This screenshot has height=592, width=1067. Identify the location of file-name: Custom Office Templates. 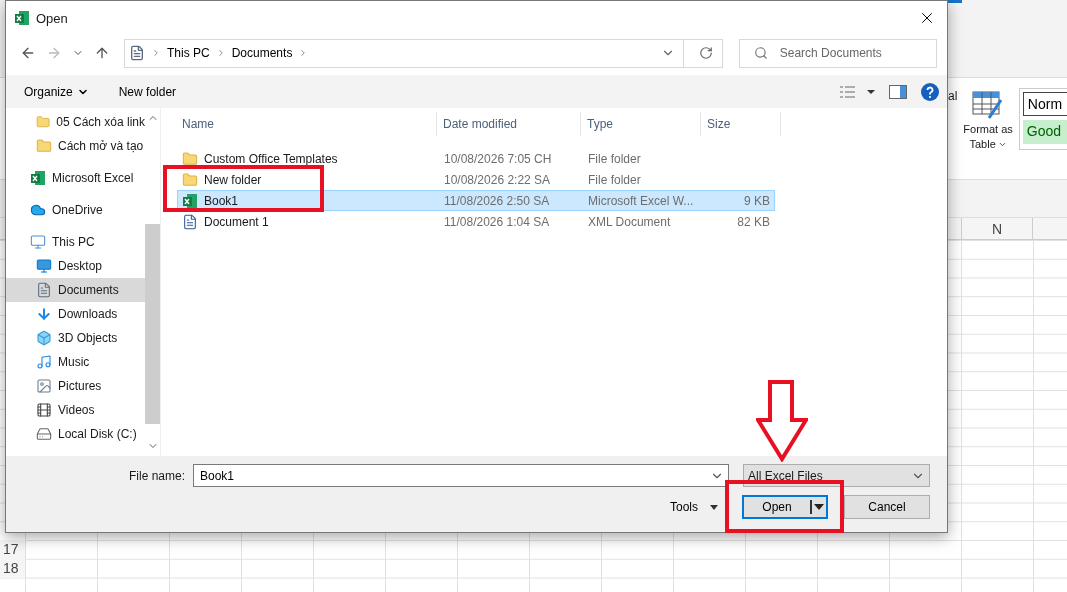
(308, 158).